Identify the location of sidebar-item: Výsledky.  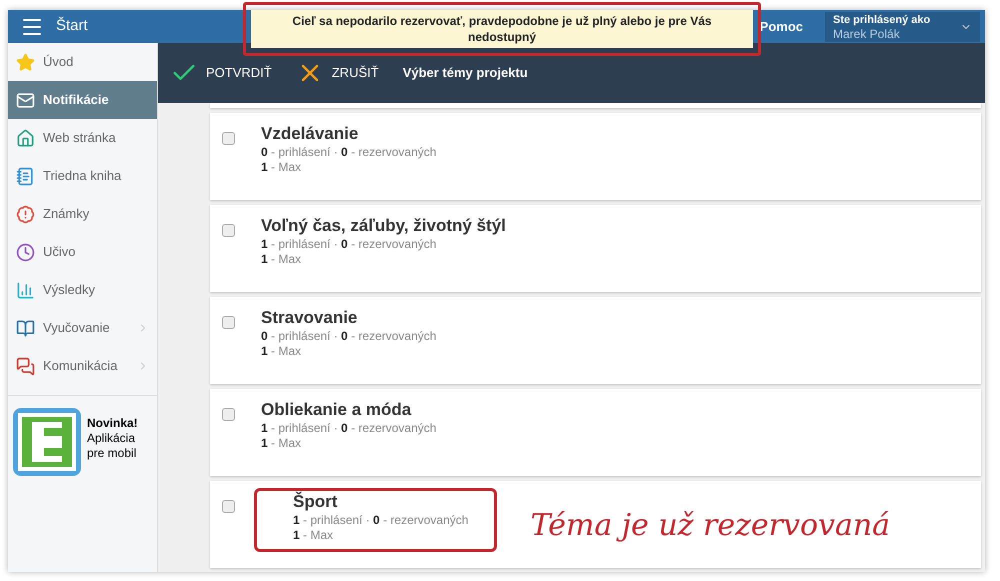
(82, 290).